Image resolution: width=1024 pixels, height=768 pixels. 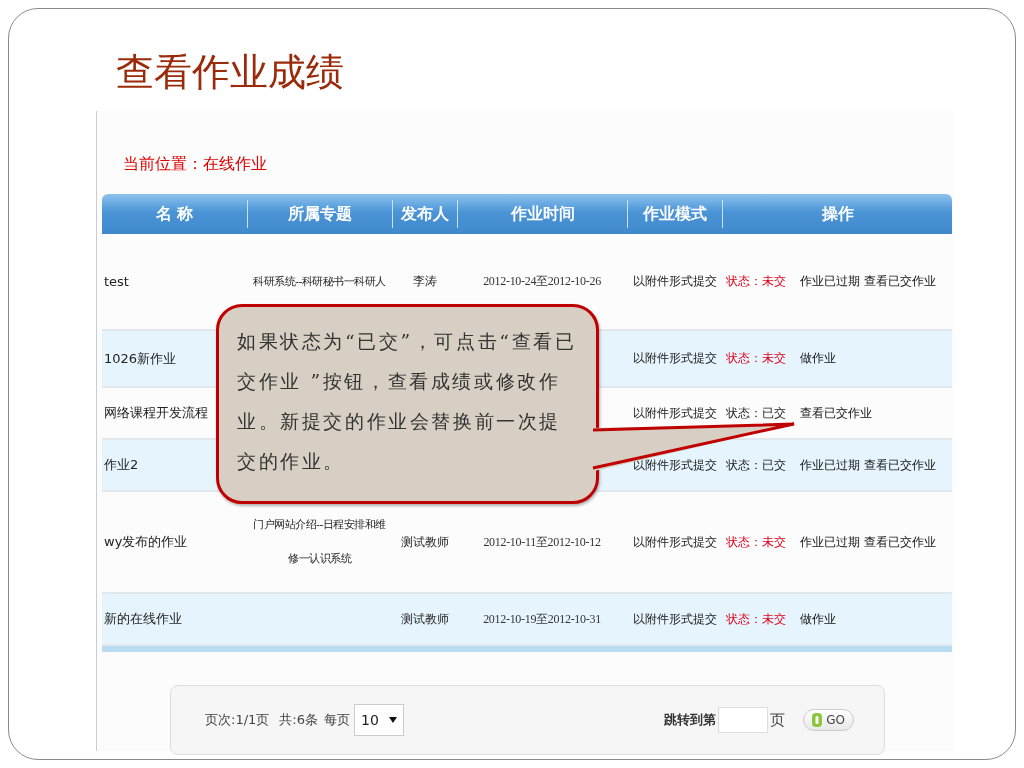 What do you see at coordinates (319, 281) in the screenshot?
I see `table-cell-text: 科研系统--科研秘书一科研人` at bounding box center [319, 281].